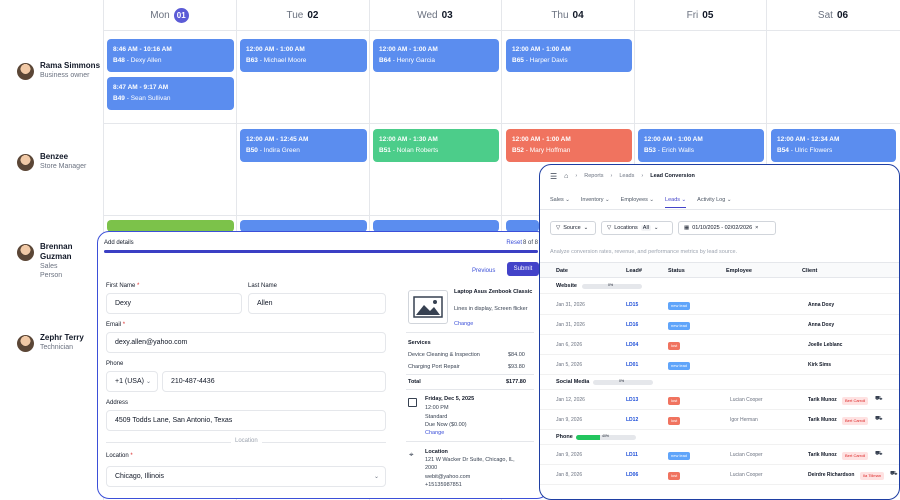  Describe the element at coordinates (302, 15) in the screenshot. I see `day-header-tue: Tue 02` at that location.